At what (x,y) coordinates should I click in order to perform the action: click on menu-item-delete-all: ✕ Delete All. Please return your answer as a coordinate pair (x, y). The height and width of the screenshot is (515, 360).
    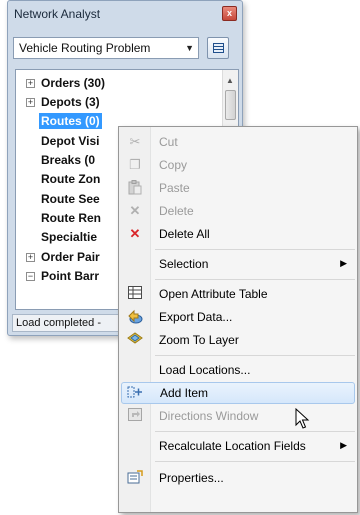
    Looking at the image, I should click on (238, 234).